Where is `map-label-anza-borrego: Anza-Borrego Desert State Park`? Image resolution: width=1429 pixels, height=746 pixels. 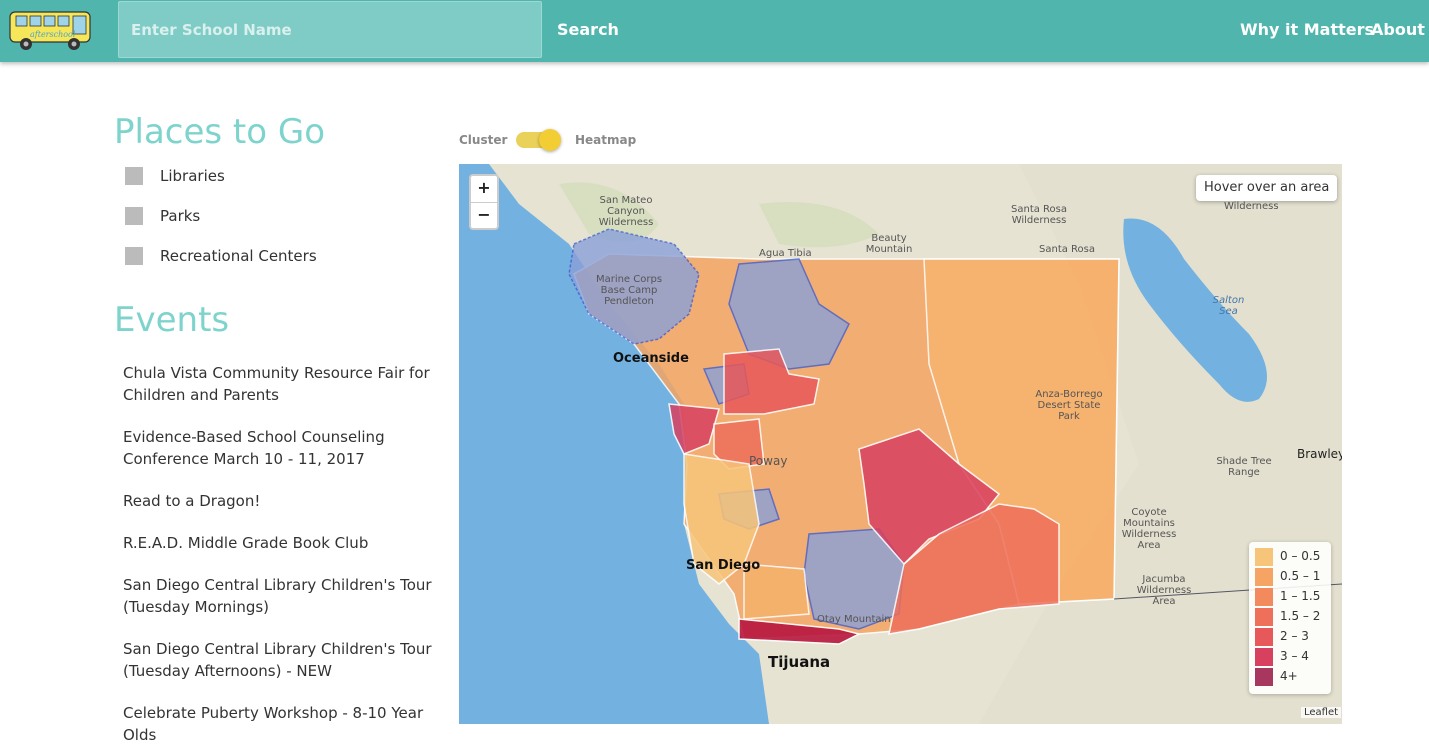
map-label-anza-borrego: Anza-Borrego Desert State Park is located at coordinates (1069, 405).